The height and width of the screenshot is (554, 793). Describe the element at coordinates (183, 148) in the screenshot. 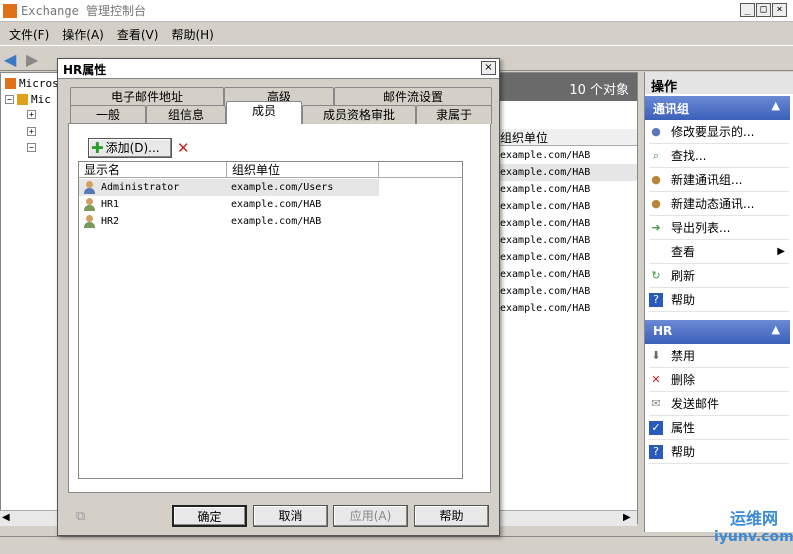

I see `remove-icon: ✕` at that location.